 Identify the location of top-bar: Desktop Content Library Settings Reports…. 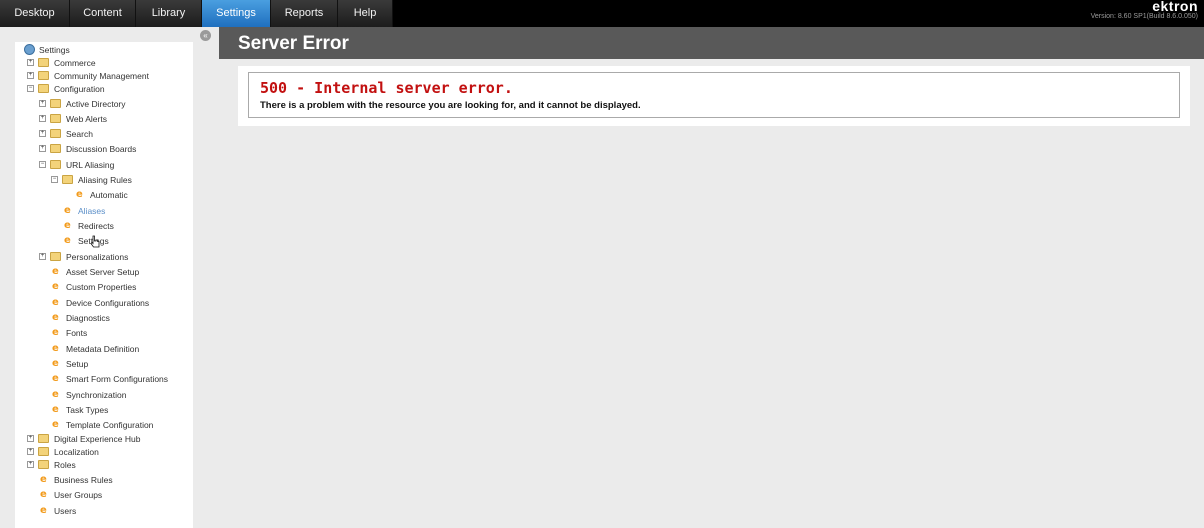
(602, 13).